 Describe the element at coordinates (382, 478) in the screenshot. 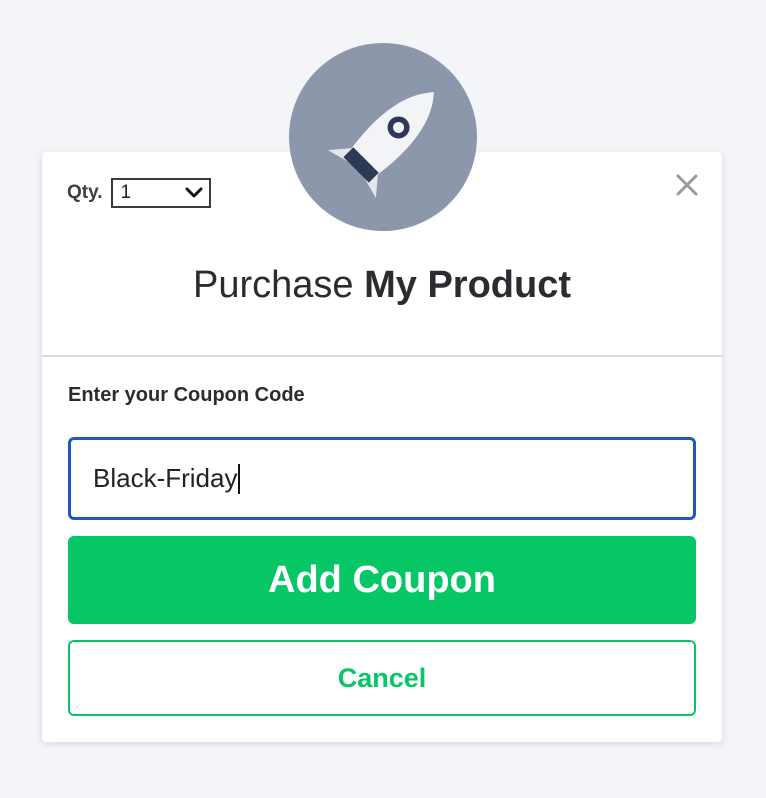

I see `coupon-code-input: Black-Friday` at that location.